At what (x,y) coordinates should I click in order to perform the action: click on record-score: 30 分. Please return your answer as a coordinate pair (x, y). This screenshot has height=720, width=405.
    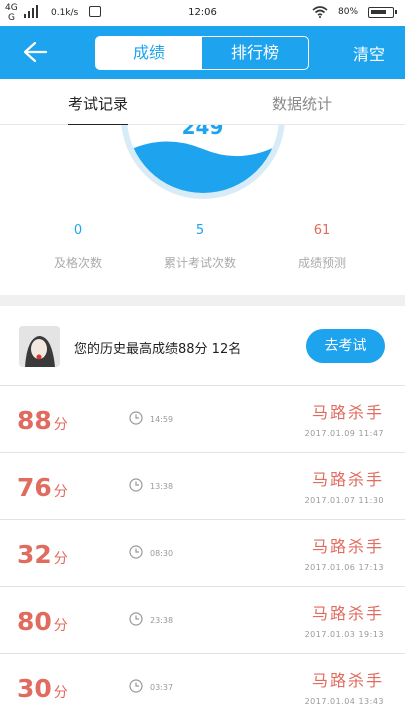
    Looking at the image, I should click on (42, 688).